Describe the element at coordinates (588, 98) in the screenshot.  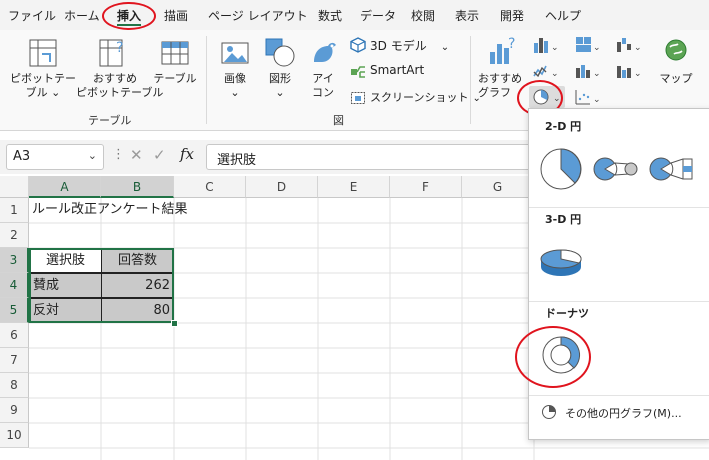
I see `scatter-chart-icon: ⌄` at that location.